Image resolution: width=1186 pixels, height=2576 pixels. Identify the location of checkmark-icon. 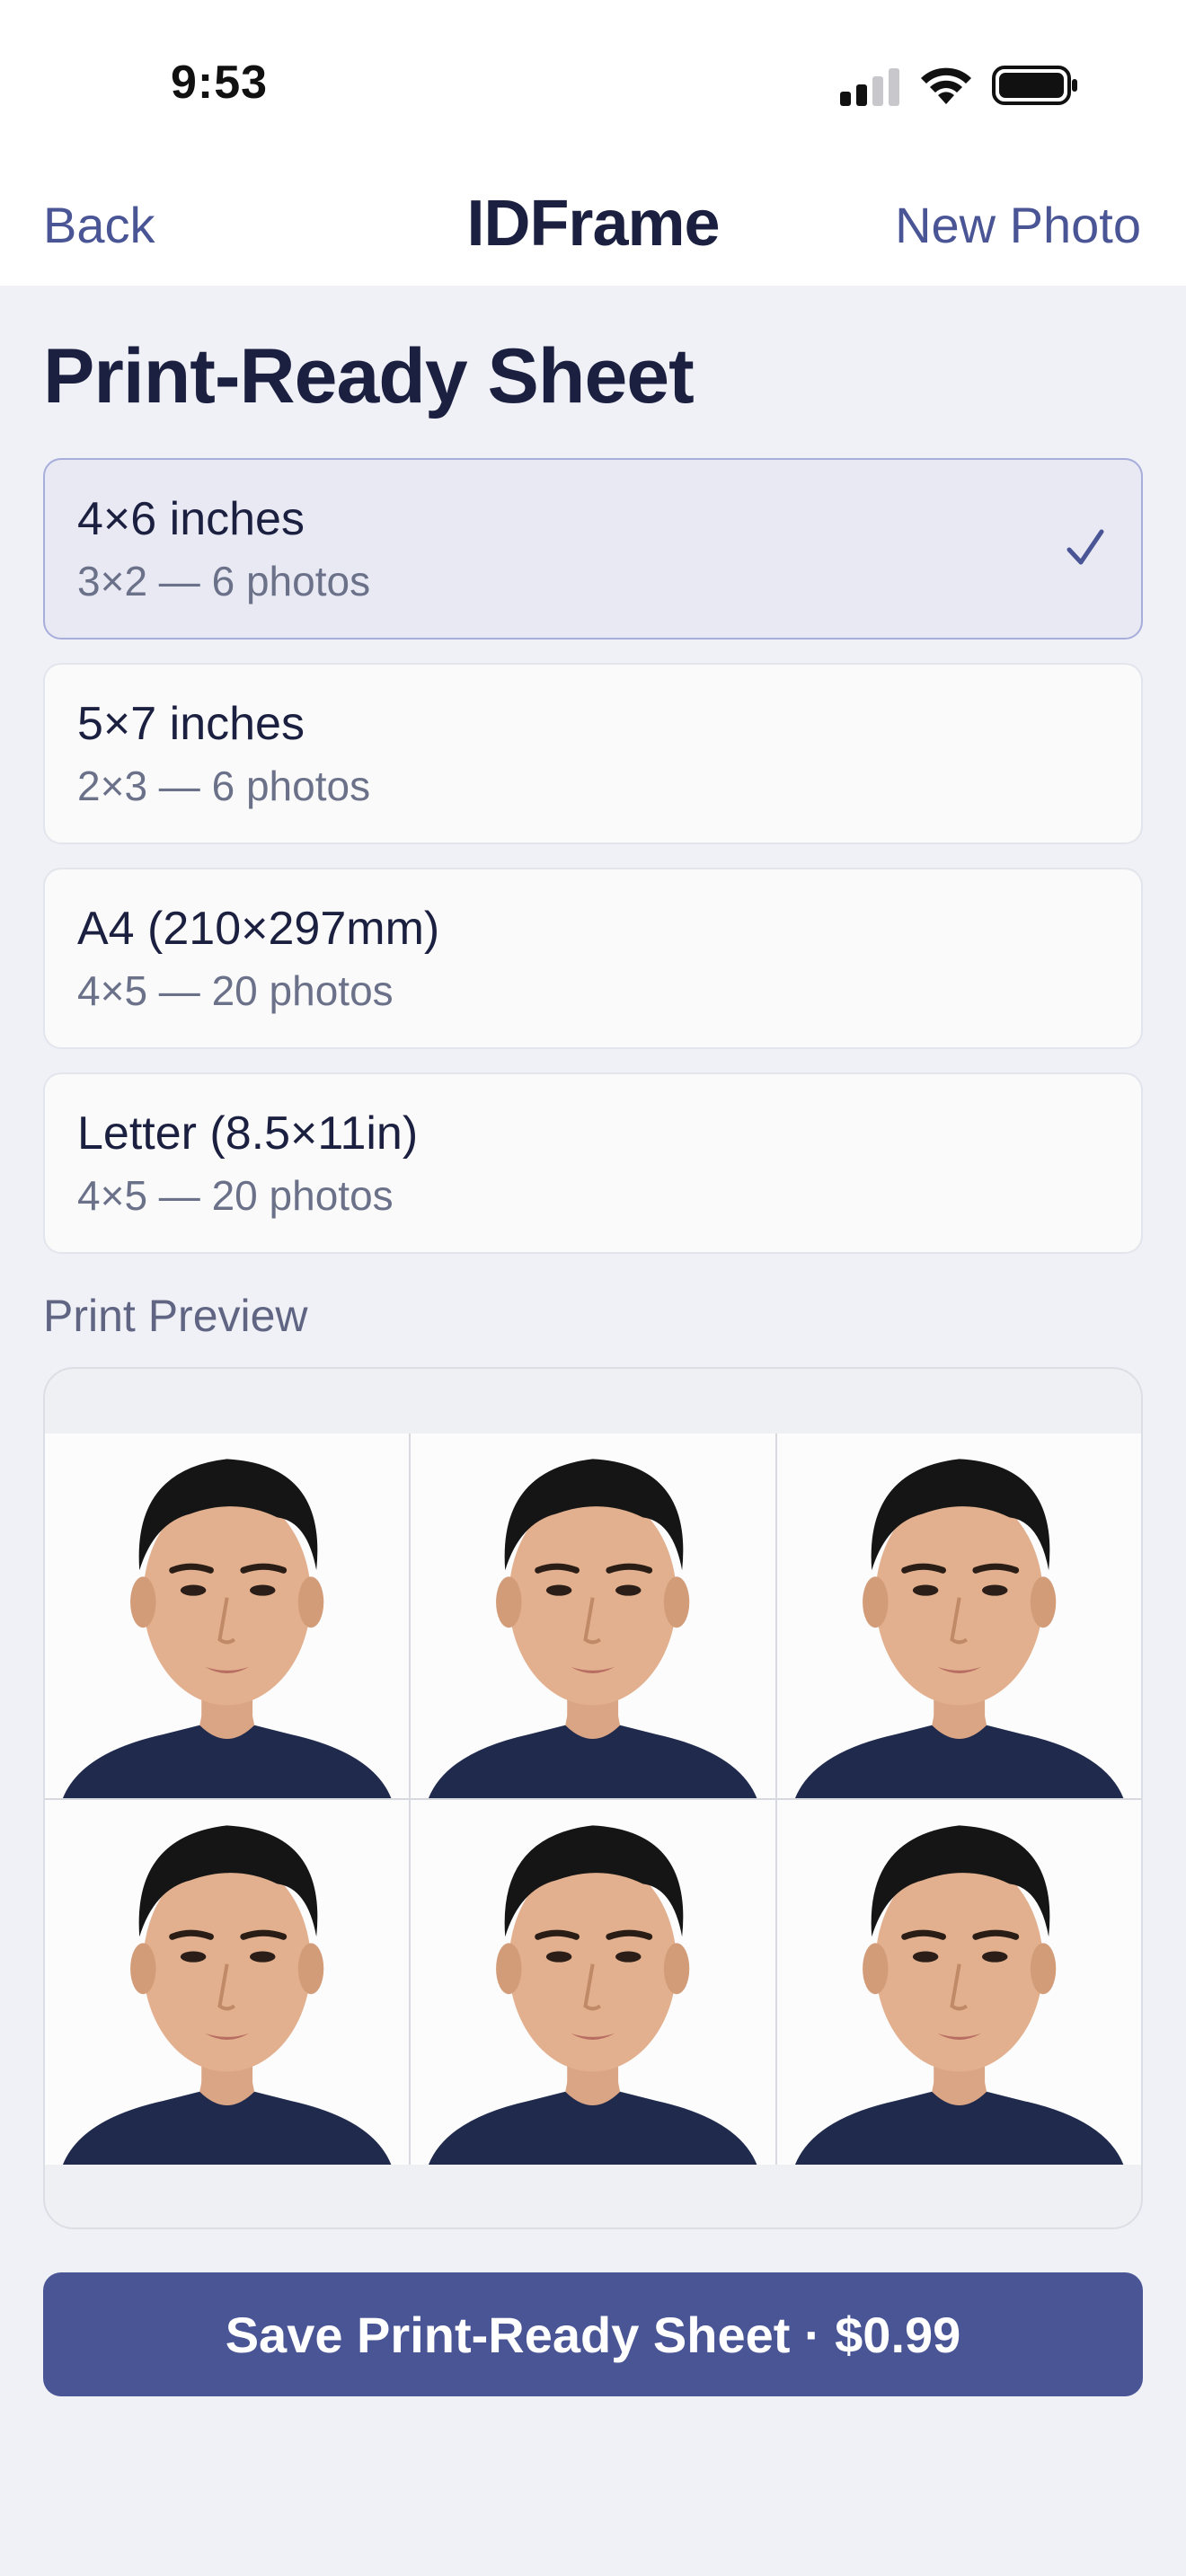
(1085, 547).